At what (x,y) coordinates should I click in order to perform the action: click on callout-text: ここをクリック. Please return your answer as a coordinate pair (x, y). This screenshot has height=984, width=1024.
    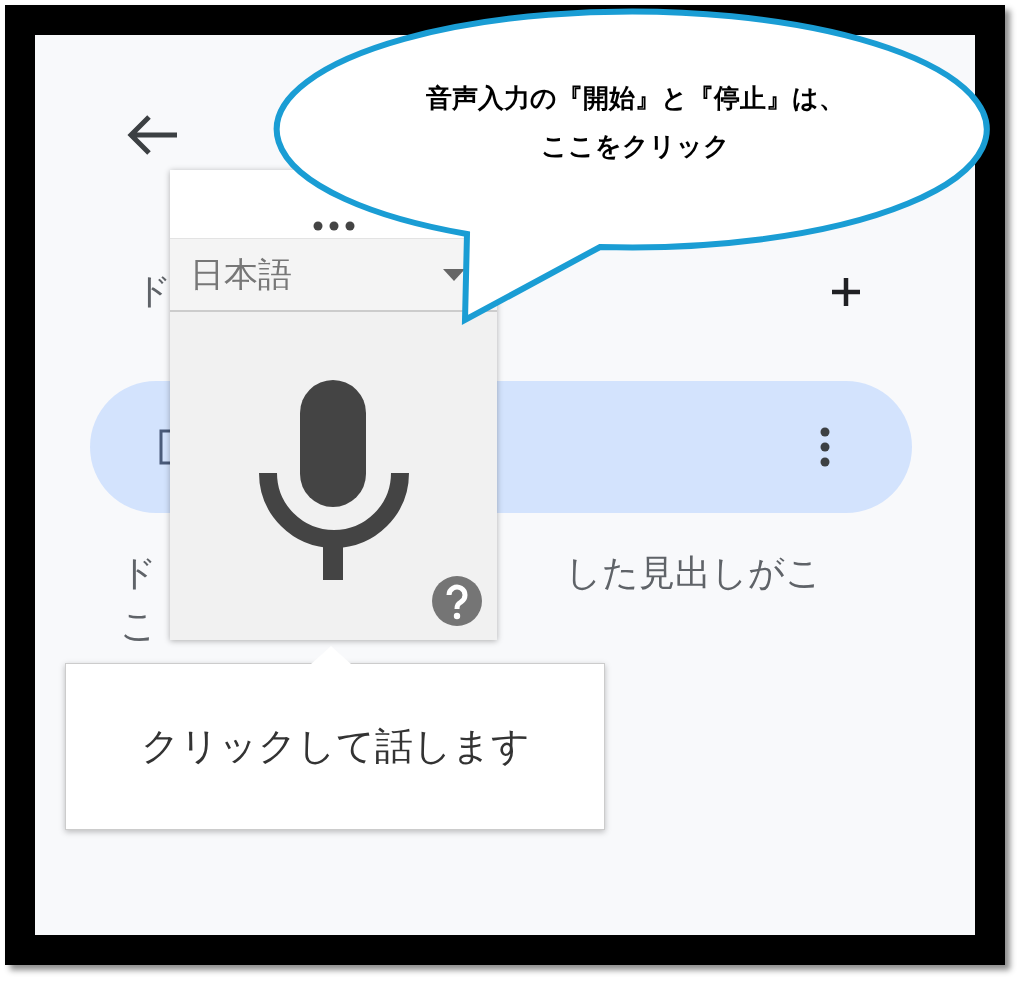
    Looking at the image, I should click on (635, 146).